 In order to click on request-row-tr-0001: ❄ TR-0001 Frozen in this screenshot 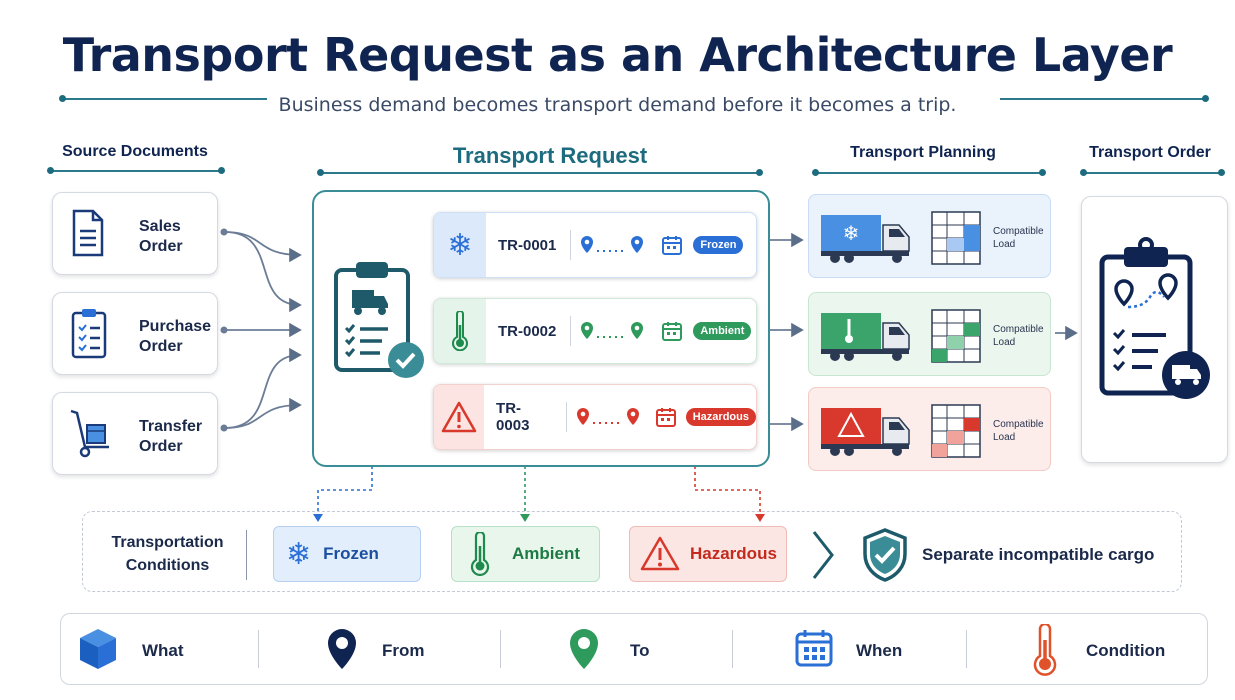, I will do `click(595, 245)`.